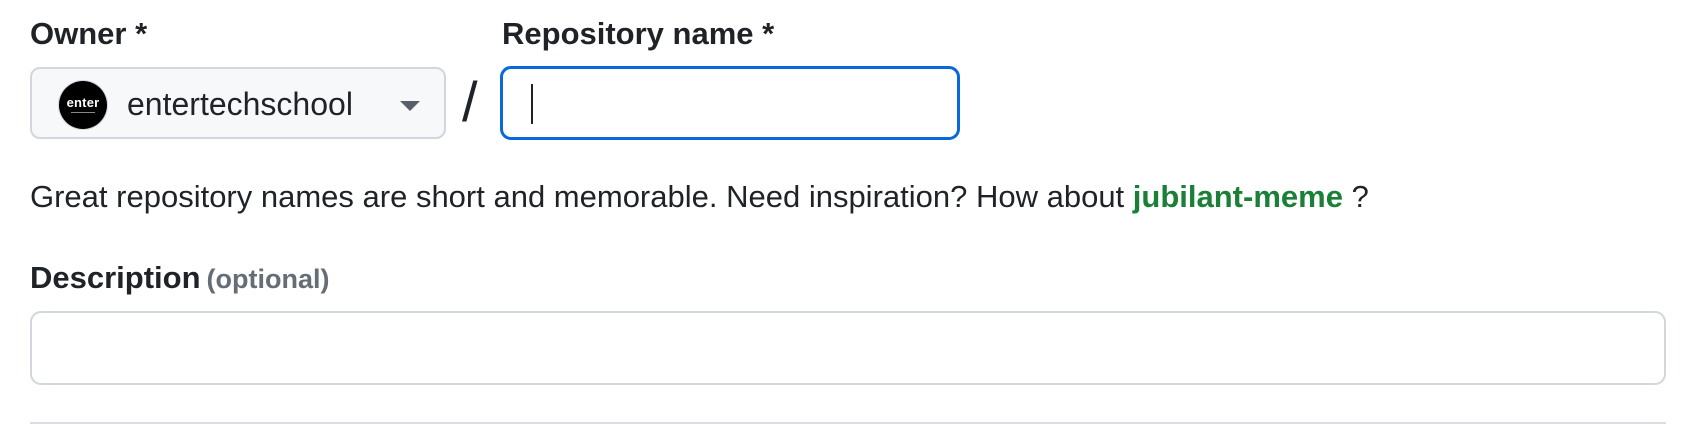 The height and width of the screenshot is (448, 1694). Describe the element at coordinates (410, 106) in the screenshot. I see `chevron-down-icon` at that location.